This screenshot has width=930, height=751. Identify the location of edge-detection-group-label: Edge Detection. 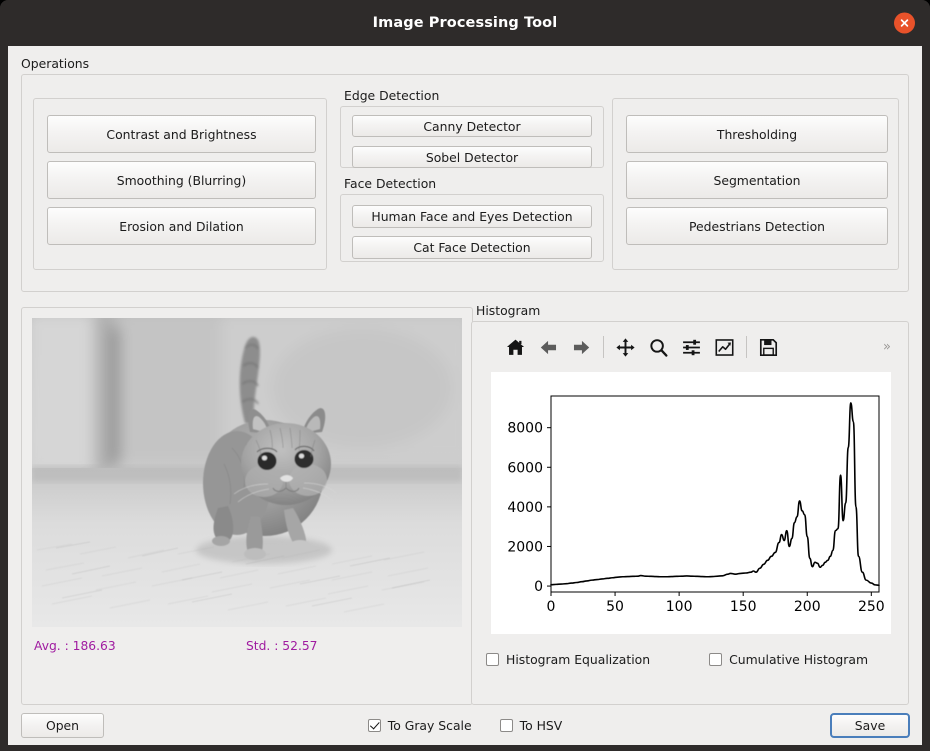
(392, 95).